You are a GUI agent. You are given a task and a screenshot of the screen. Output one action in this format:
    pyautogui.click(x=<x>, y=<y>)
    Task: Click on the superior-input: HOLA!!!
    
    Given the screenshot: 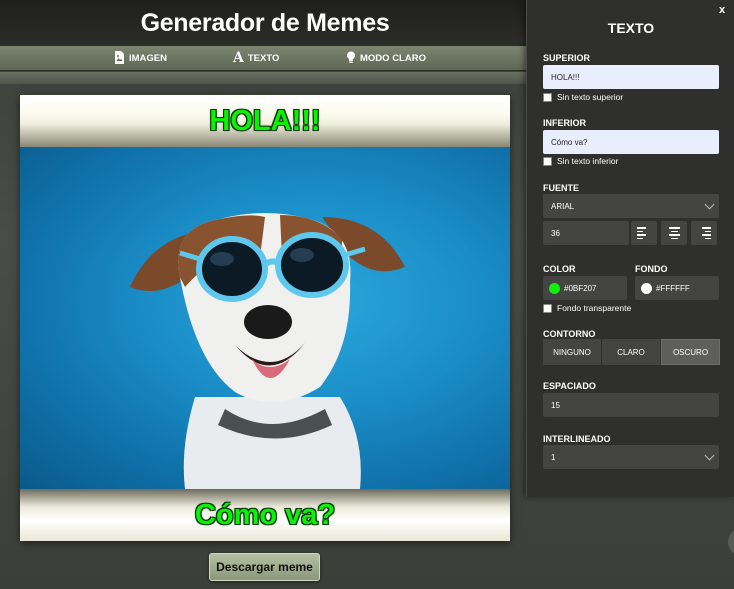 What is the action you would take?
    pyautogui.click(x=631, y=77)
    